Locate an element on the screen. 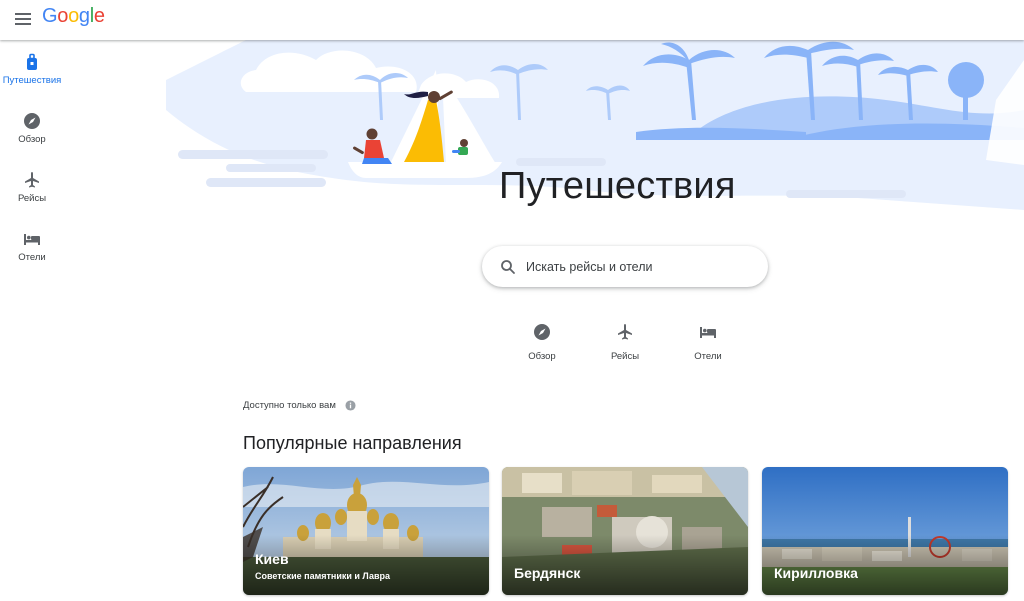 The image size is (1024, 601). quick-link-flights: Рейсы is located at coordinates (625, 344).